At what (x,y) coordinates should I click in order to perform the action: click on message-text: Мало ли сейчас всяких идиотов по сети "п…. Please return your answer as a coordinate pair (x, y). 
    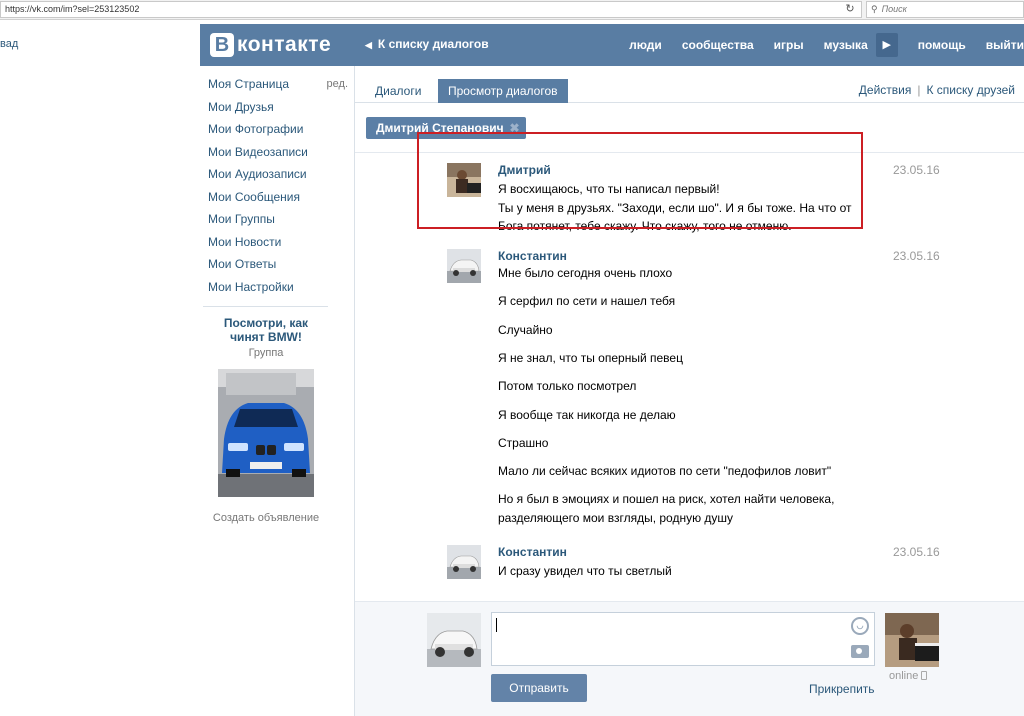
    Looking at the image, I should click on (665, 471).